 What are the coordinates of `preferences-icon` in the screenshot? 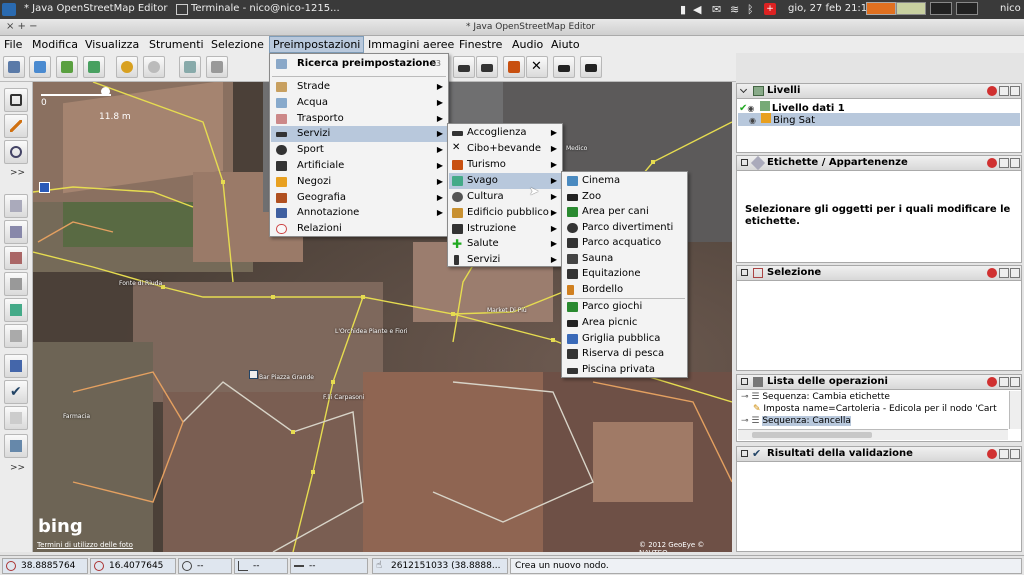 It's located at (190, 67).